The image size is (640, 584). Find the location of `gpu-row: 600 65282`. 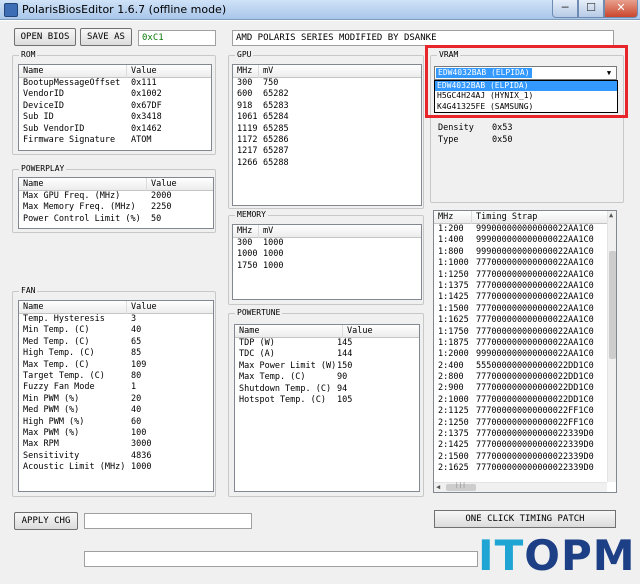

gpu-row: 600 65282 is located at coordinates (327, 94).